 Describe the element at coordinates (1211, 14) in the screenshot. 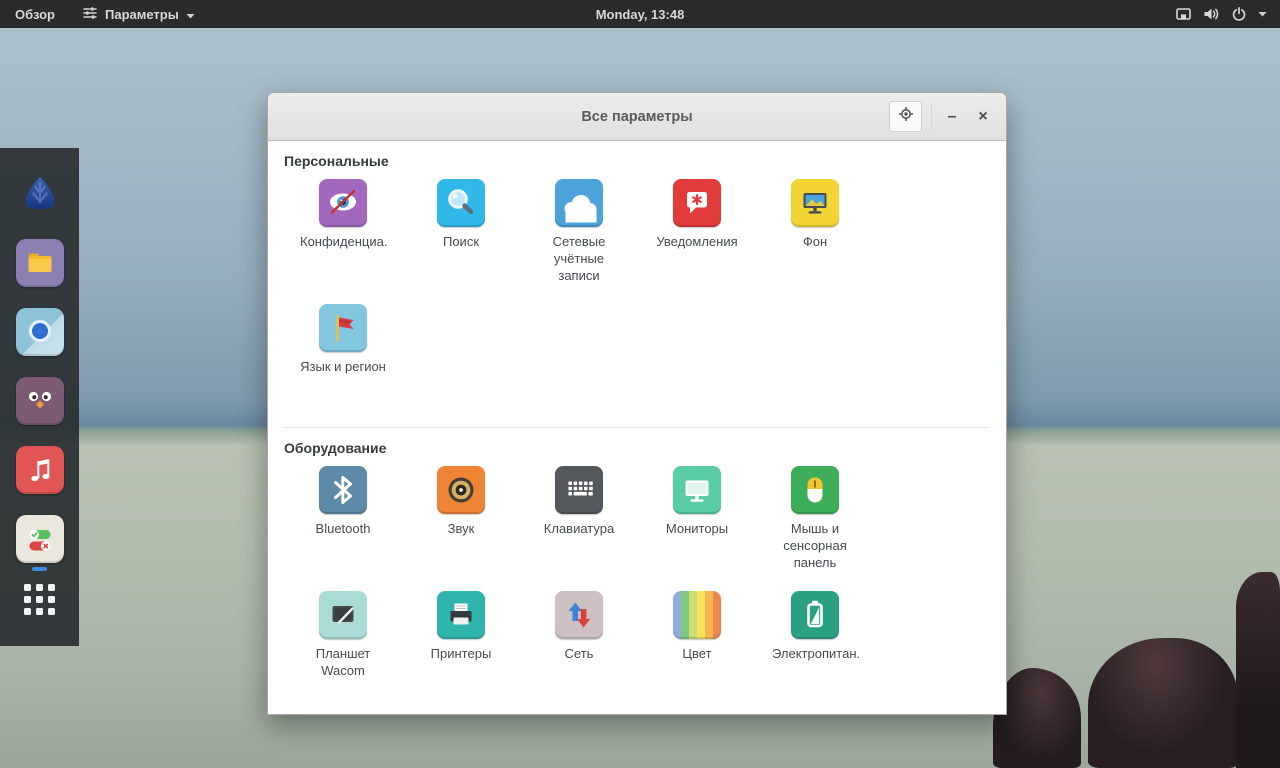

I see `volume-icon` at that location.